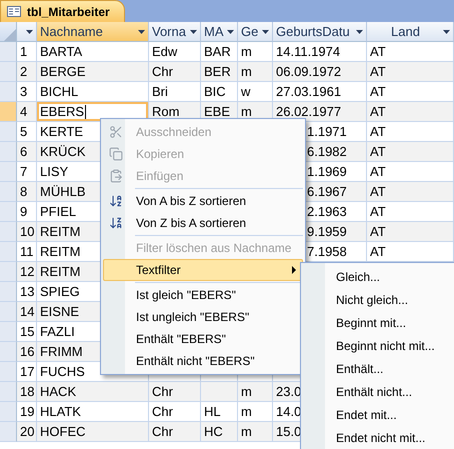 The height and width of the screenshot is (449, 454). I want to click on column-header: GeburtsDatu, so click(320, 32).